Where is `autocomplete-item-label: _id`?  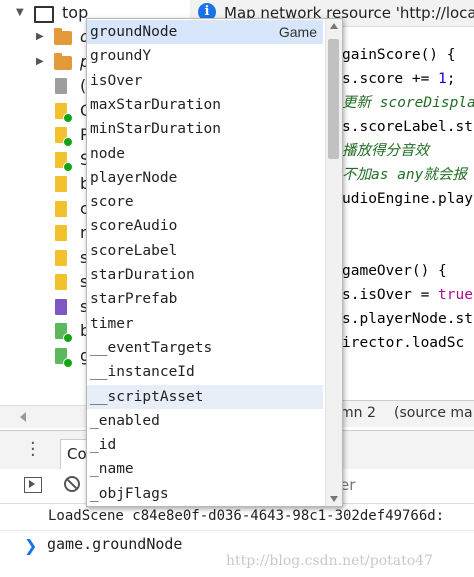 autocomplete-item-label: _id is located at coordinates (103, 445).